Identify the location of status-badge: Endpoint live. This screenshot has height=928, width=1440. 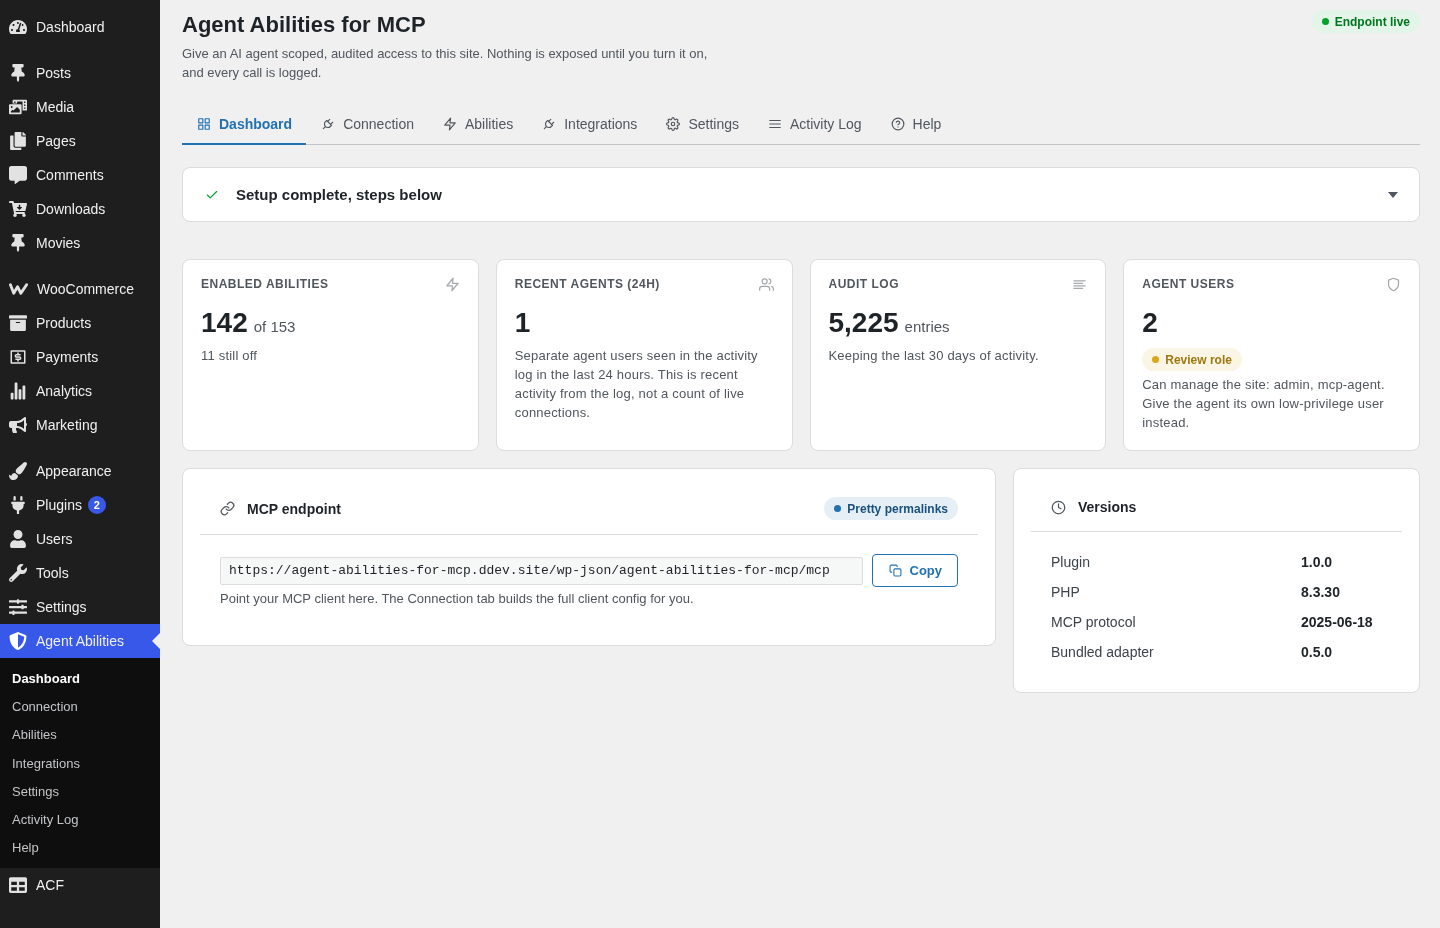
(1365, 21).